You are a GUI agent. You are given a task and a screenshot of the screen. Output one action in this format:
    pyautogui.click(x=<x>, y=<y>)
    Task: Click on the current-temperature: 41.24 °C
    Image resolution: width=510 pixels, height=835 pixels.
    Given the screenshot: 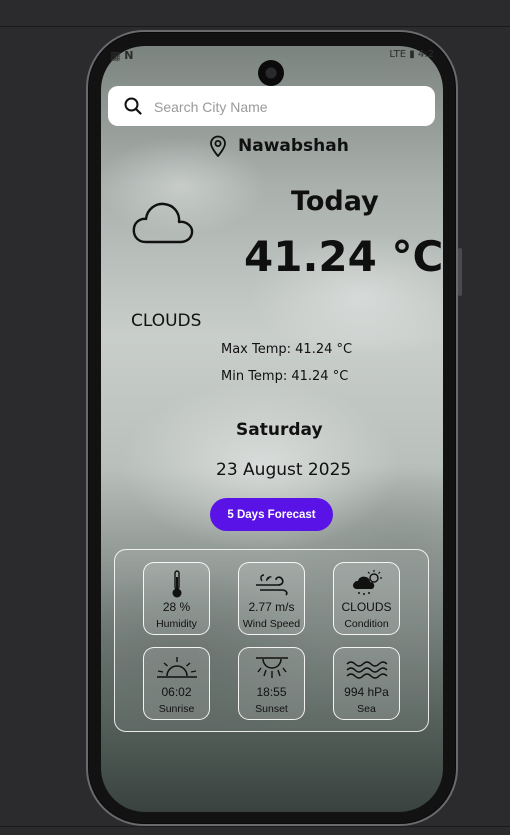 What is the action you would take?
    pyautogui.click(x=344, y=256)
    